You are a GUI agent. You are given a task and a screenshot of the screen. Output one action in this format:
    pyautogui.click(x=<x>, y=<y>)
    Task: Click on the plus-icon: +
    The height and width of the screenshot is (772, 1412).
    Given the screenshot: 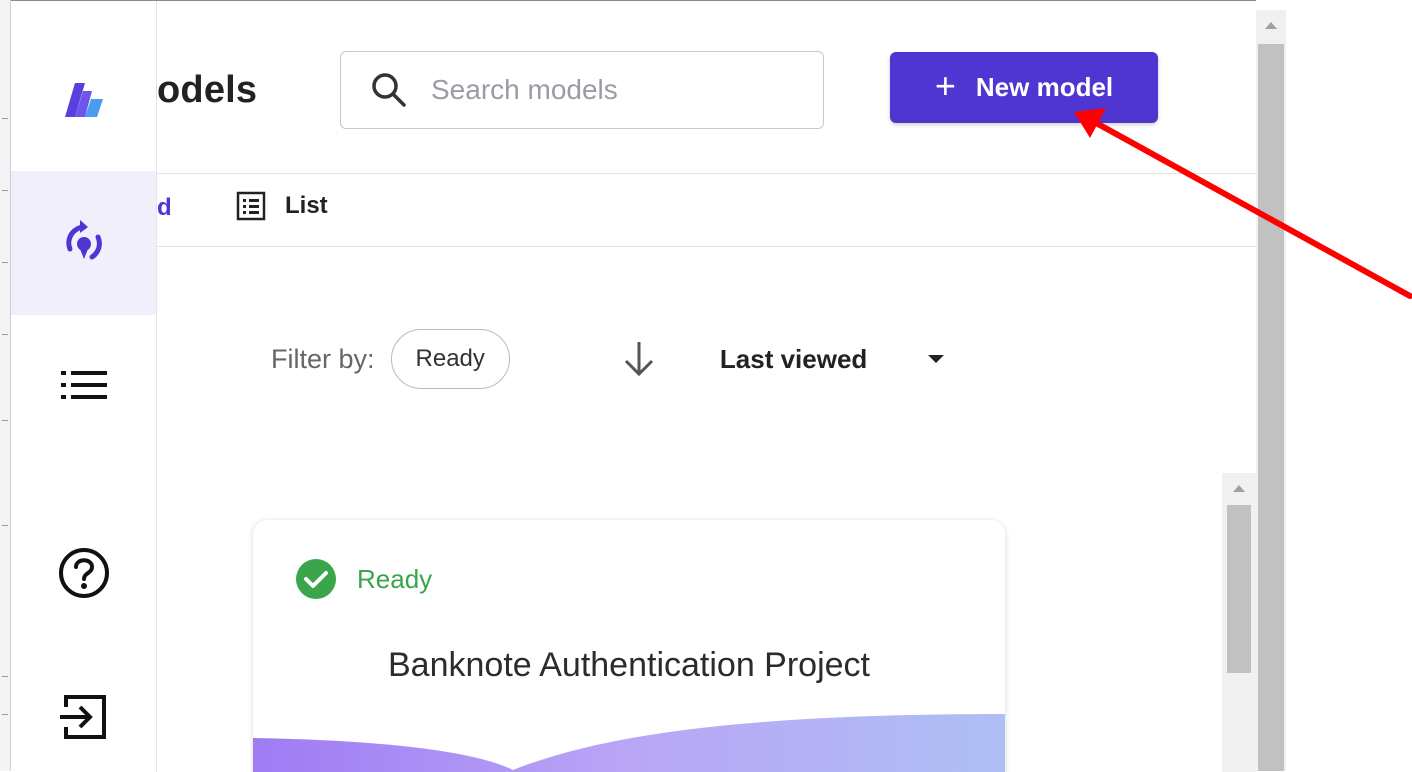 What is the action you would take?
    pyautogui.click(x=945, y=85)
    